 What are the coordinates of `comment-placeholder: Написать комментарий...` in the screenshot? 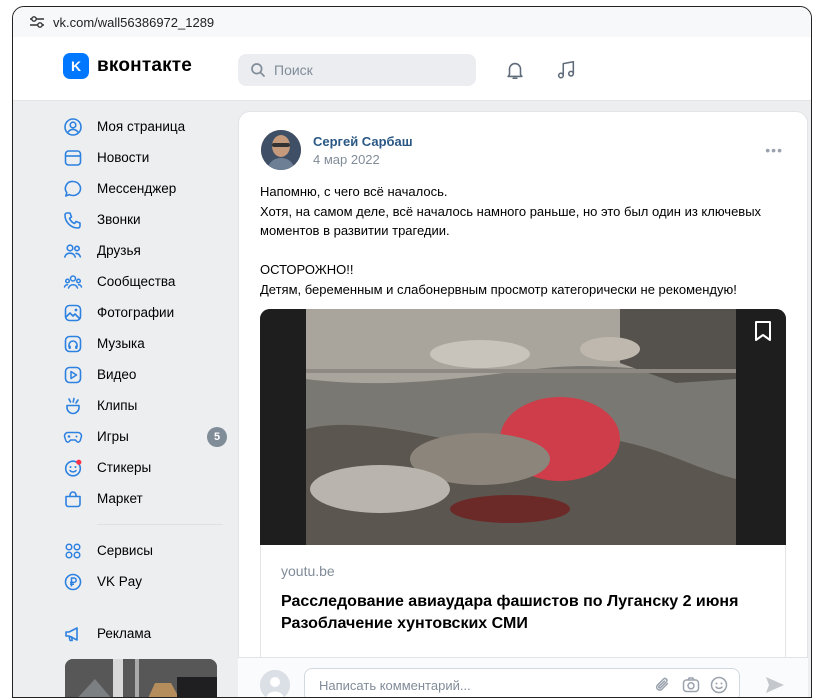 It's located at (395, 685).